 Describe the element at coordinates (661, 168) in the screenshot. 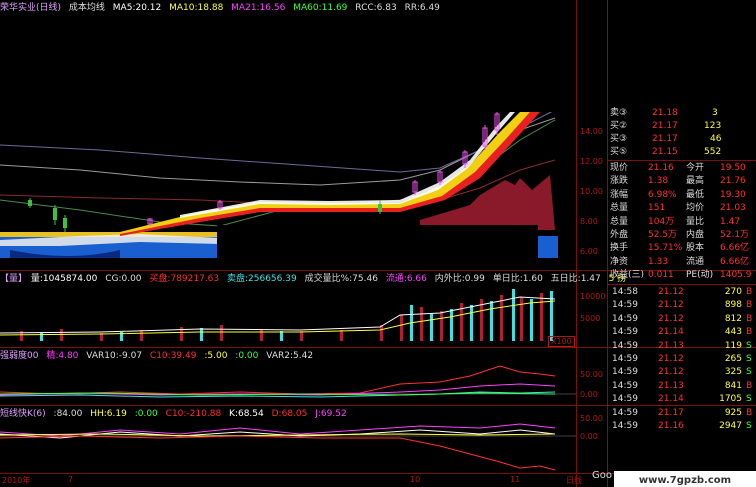

I see `stat-value: 21.16` at that location.